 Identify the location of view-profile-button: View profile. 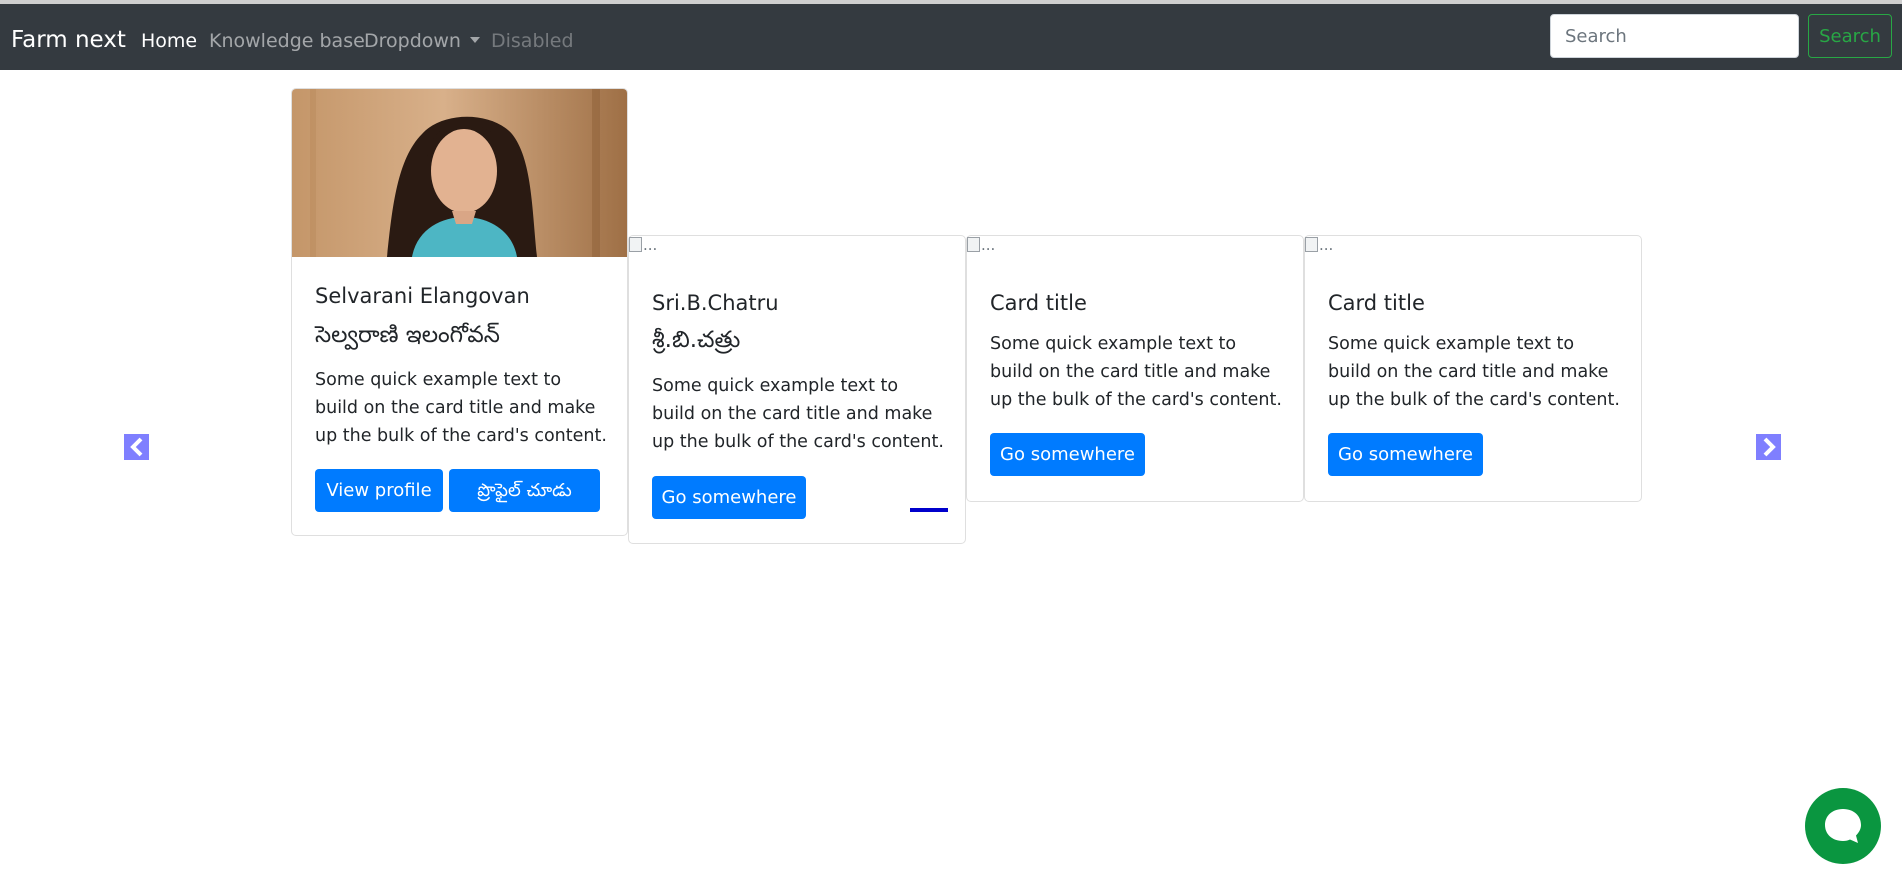
(379, 490).